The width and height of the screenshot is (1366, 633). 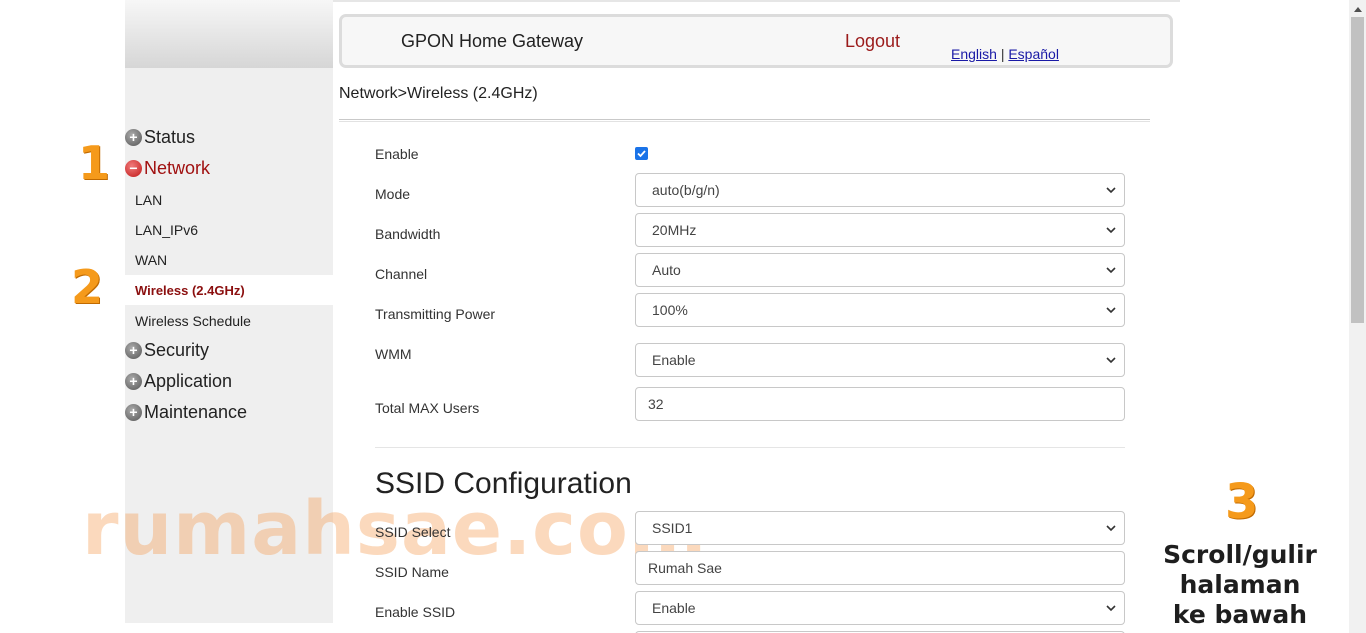 I want to click on tx-power-label: Transmitting Power, so click(x=435, y=314).